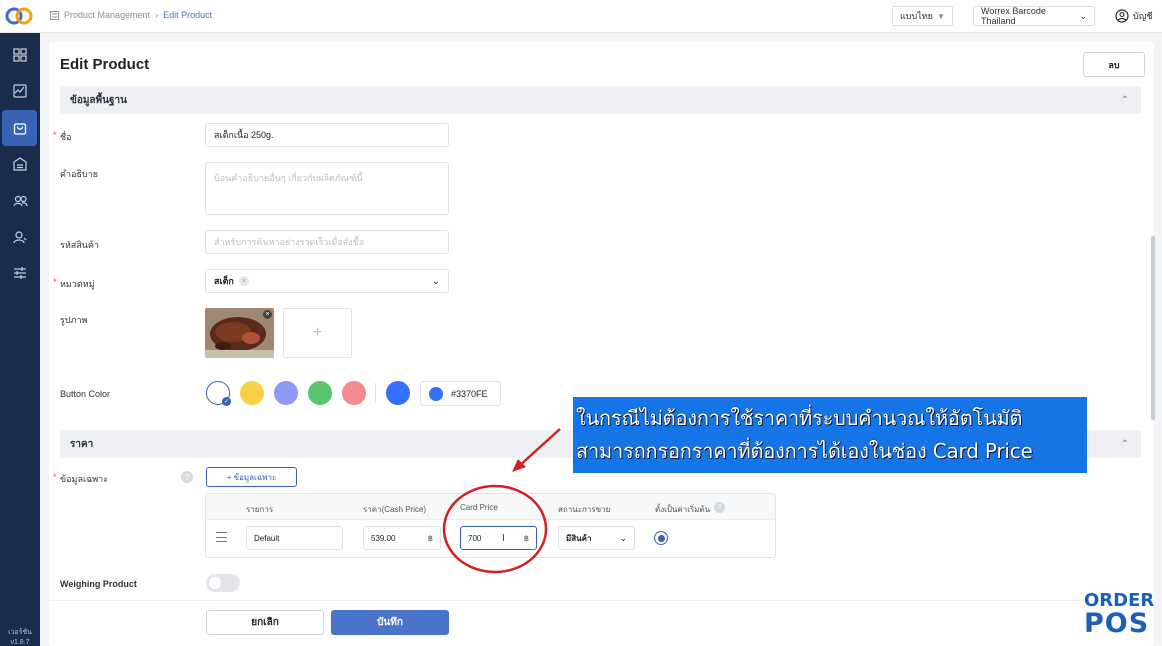  I want to click on language-select: แบบไทย ▼, so click(922, 16).